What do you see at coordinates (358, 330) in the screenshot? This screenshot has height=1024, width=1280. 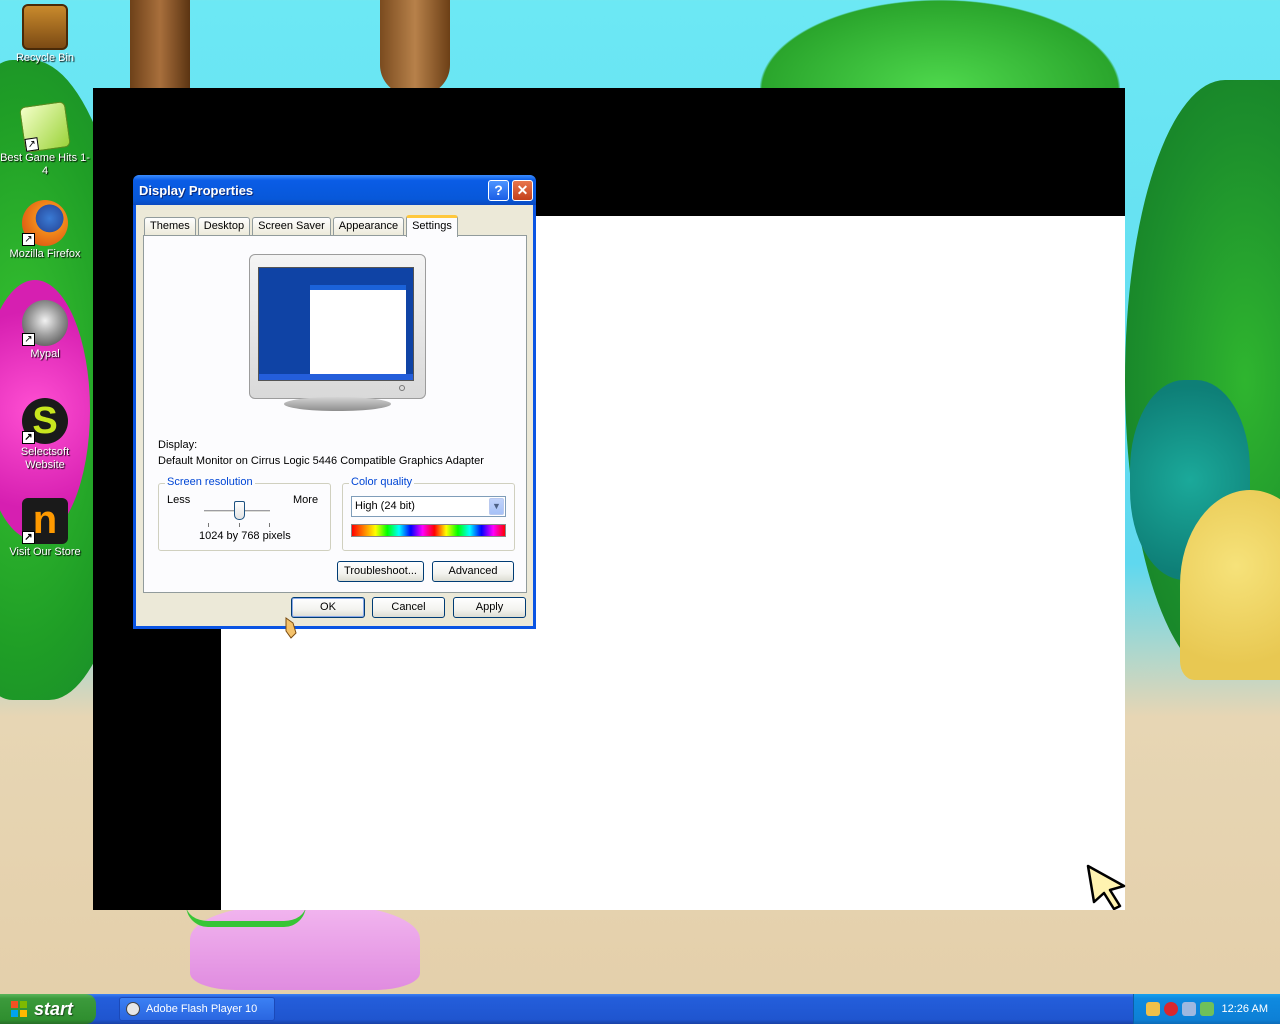 I see `monitor-preview-window` at bounding box center [358, 330].